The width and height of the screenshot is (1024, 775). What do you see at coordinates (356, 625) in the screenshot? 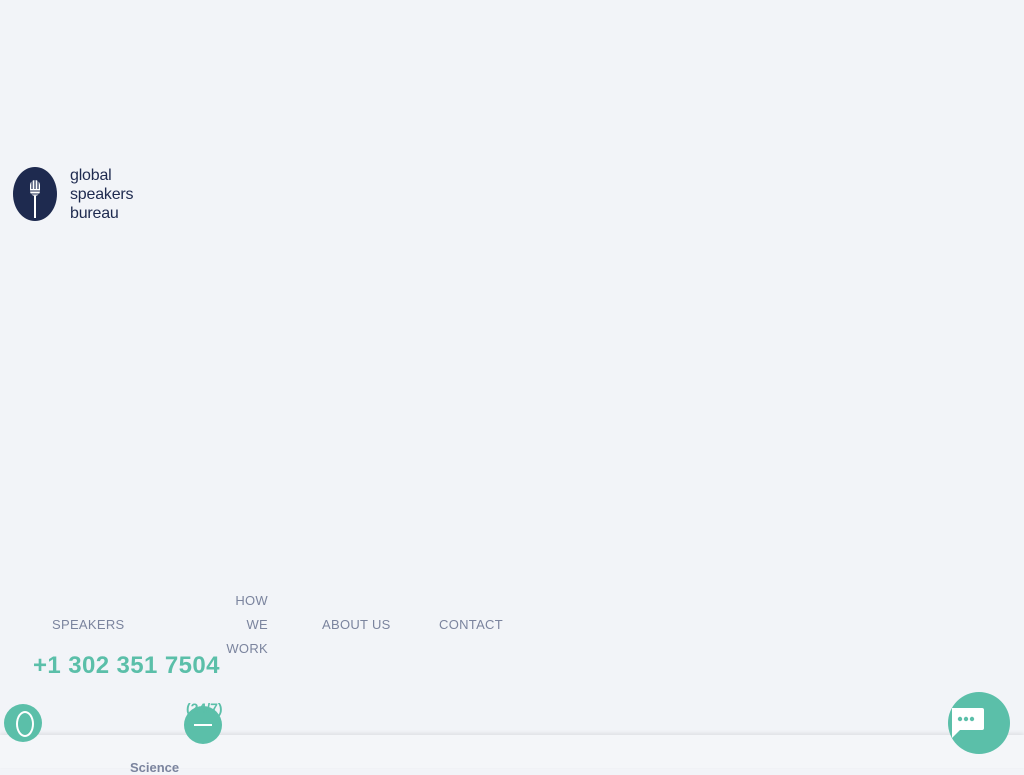
I see `nav-about-us: ABOUT US` at bounding box center [356, 625].